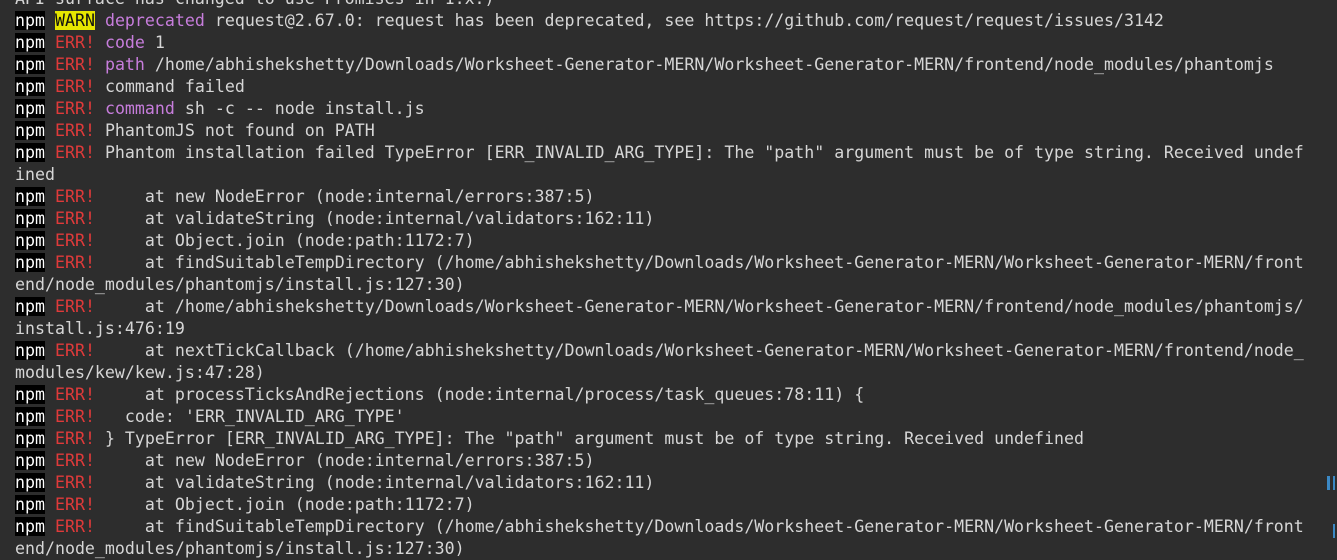 Image resolution: width=1337 pixels, height=560 pixels. Describe the element at coordinates (154, 20) in the screenshot. I see `log-key: deprecated` at that location.